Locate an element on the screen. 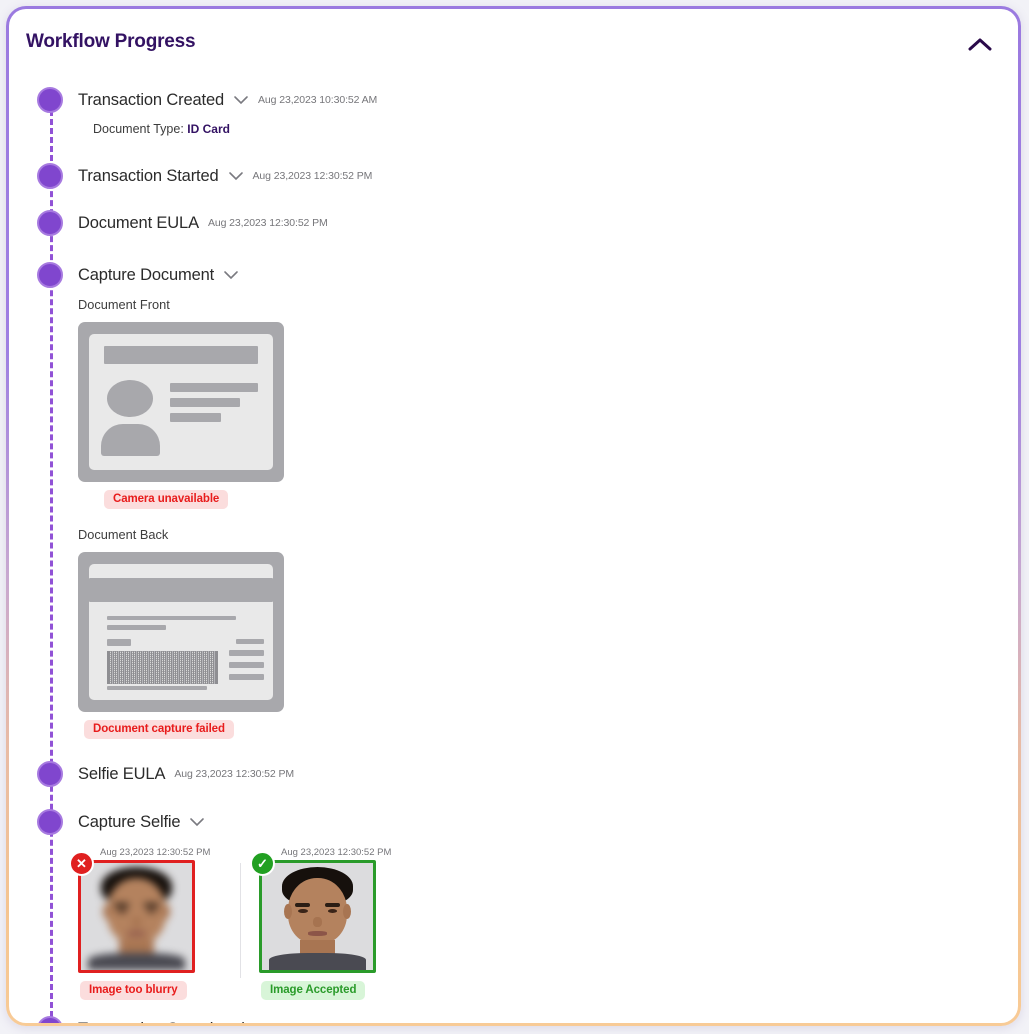 This screenshot has height=1034, width=1029. document-front-label: Document Front is located at coordinates (124, 304).